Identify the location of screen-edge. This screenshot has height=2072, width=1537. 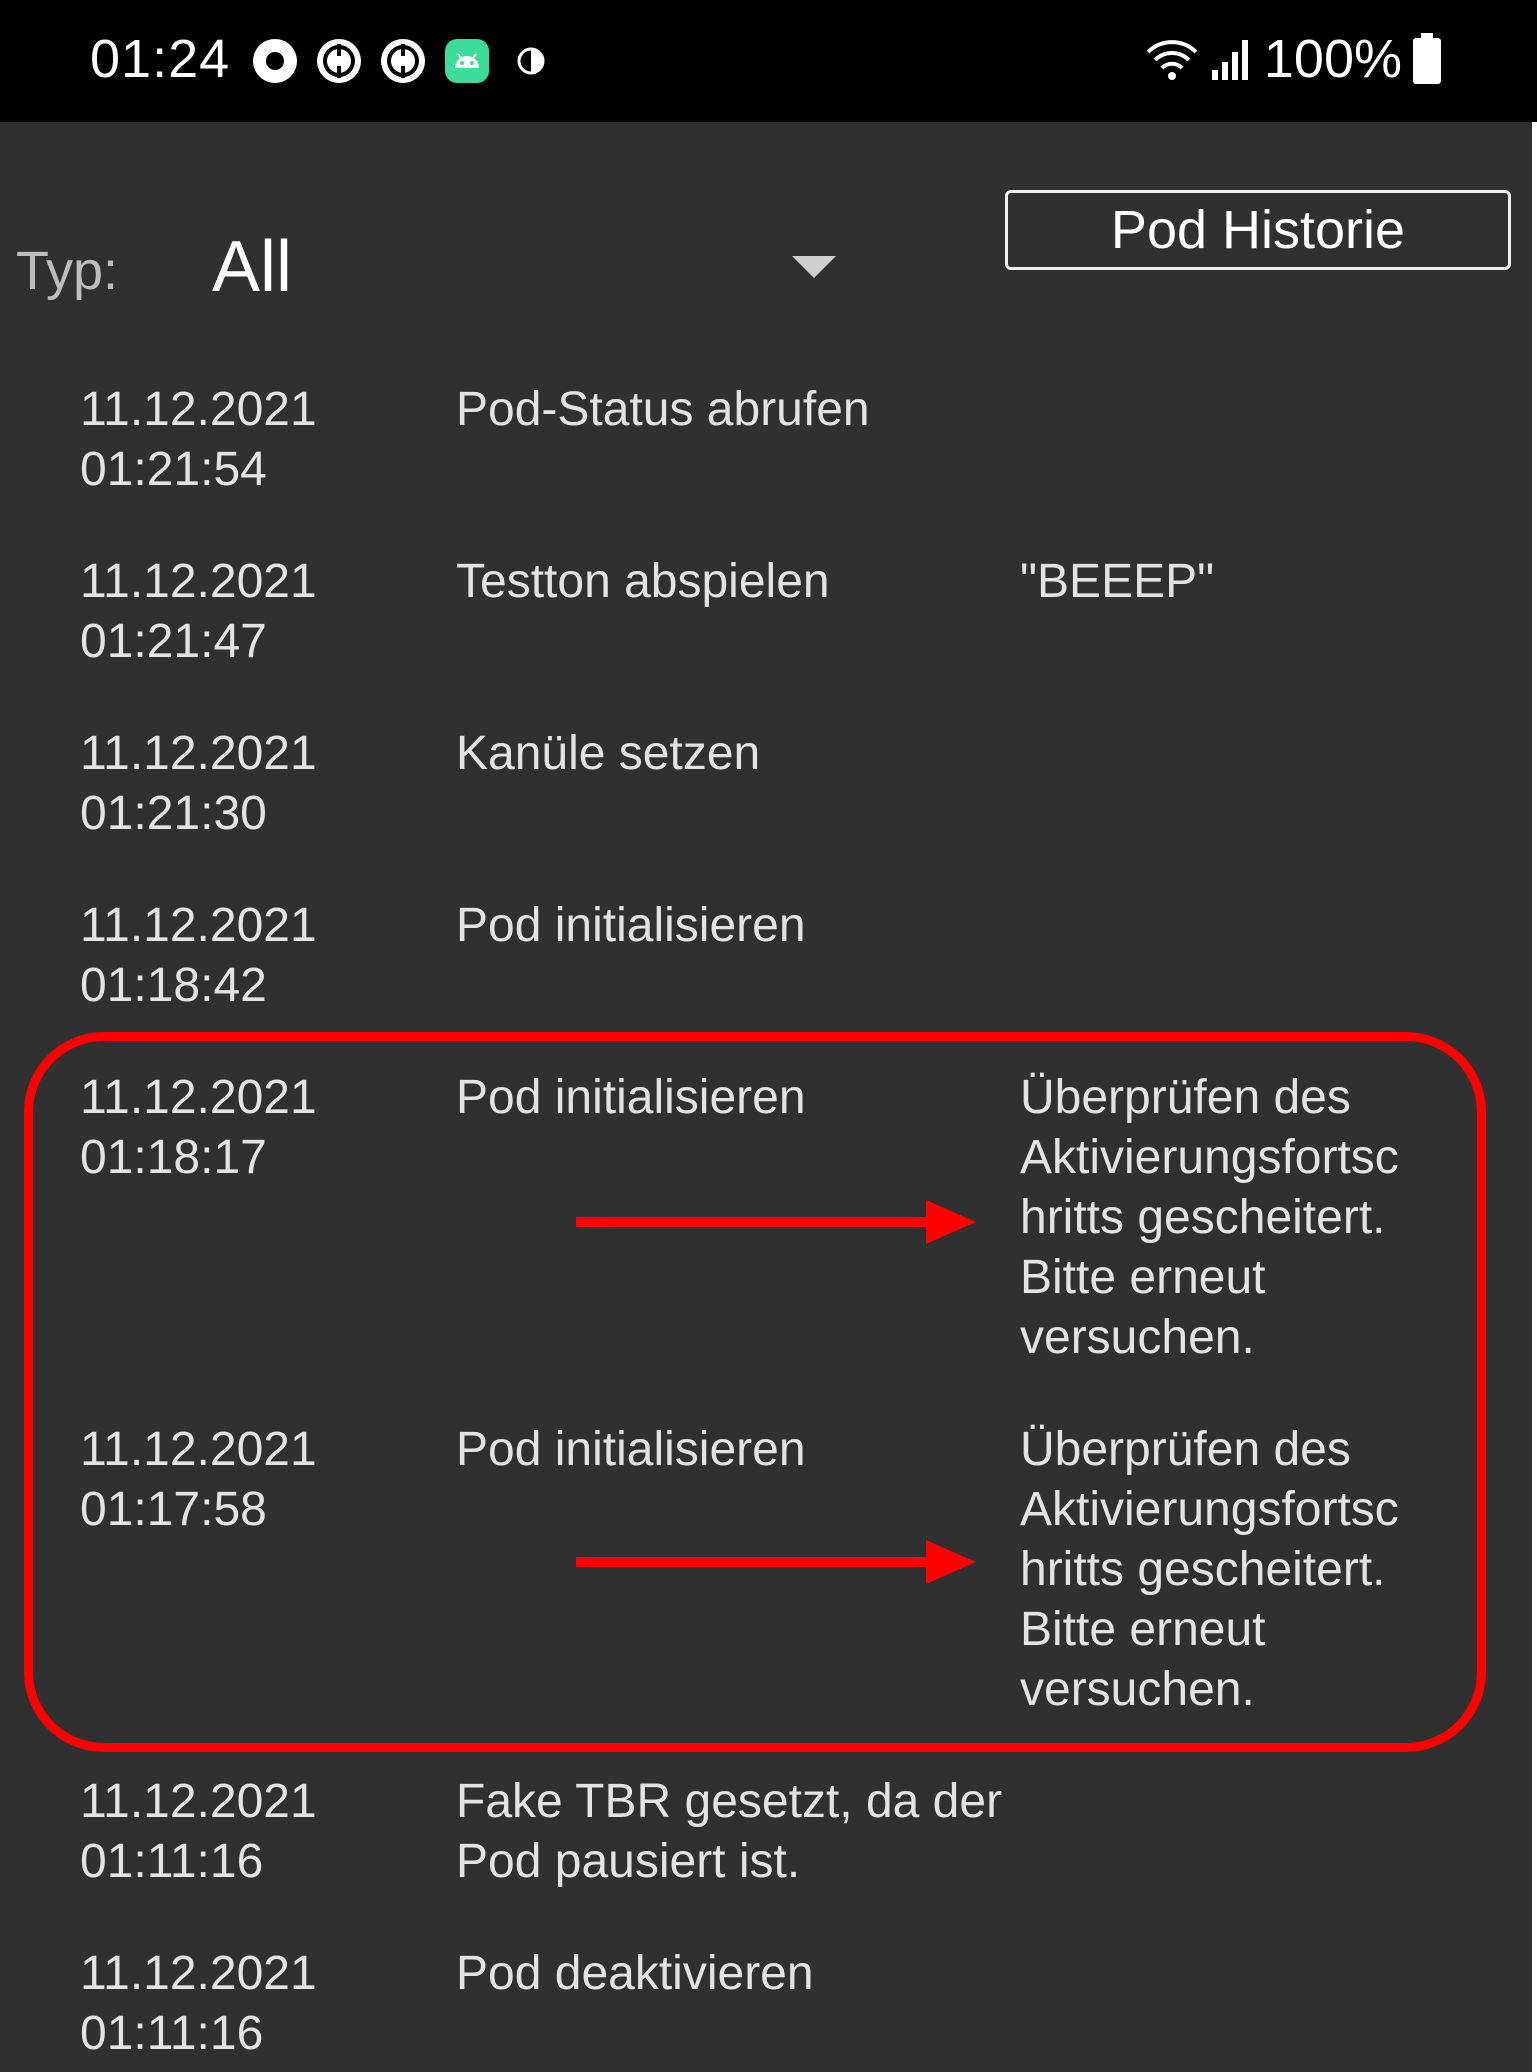
(1534, 1097).